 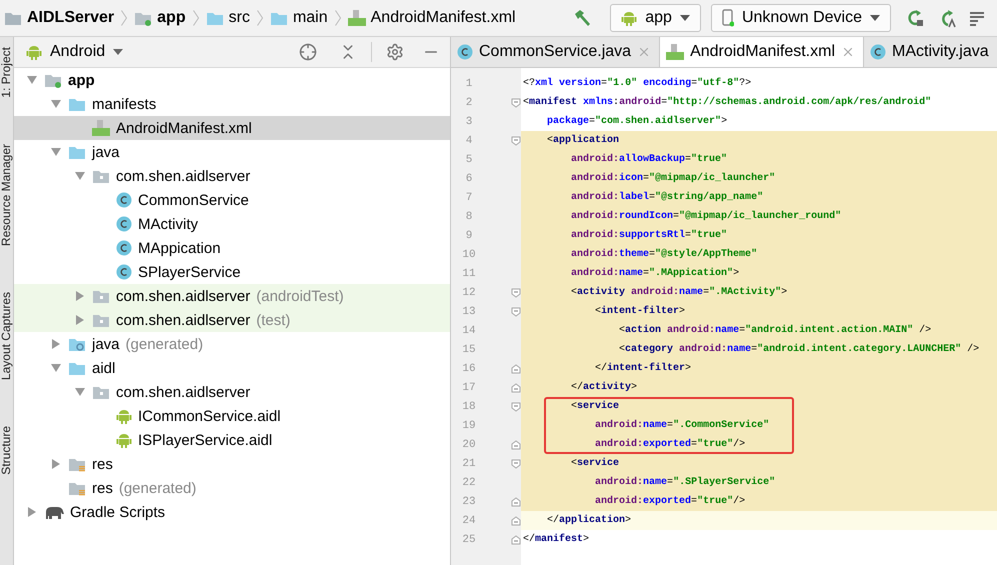 What do you see at coordinates (469, 216) in the screenshot?
I see `line-number: 8` at bounding box center [469, 216].